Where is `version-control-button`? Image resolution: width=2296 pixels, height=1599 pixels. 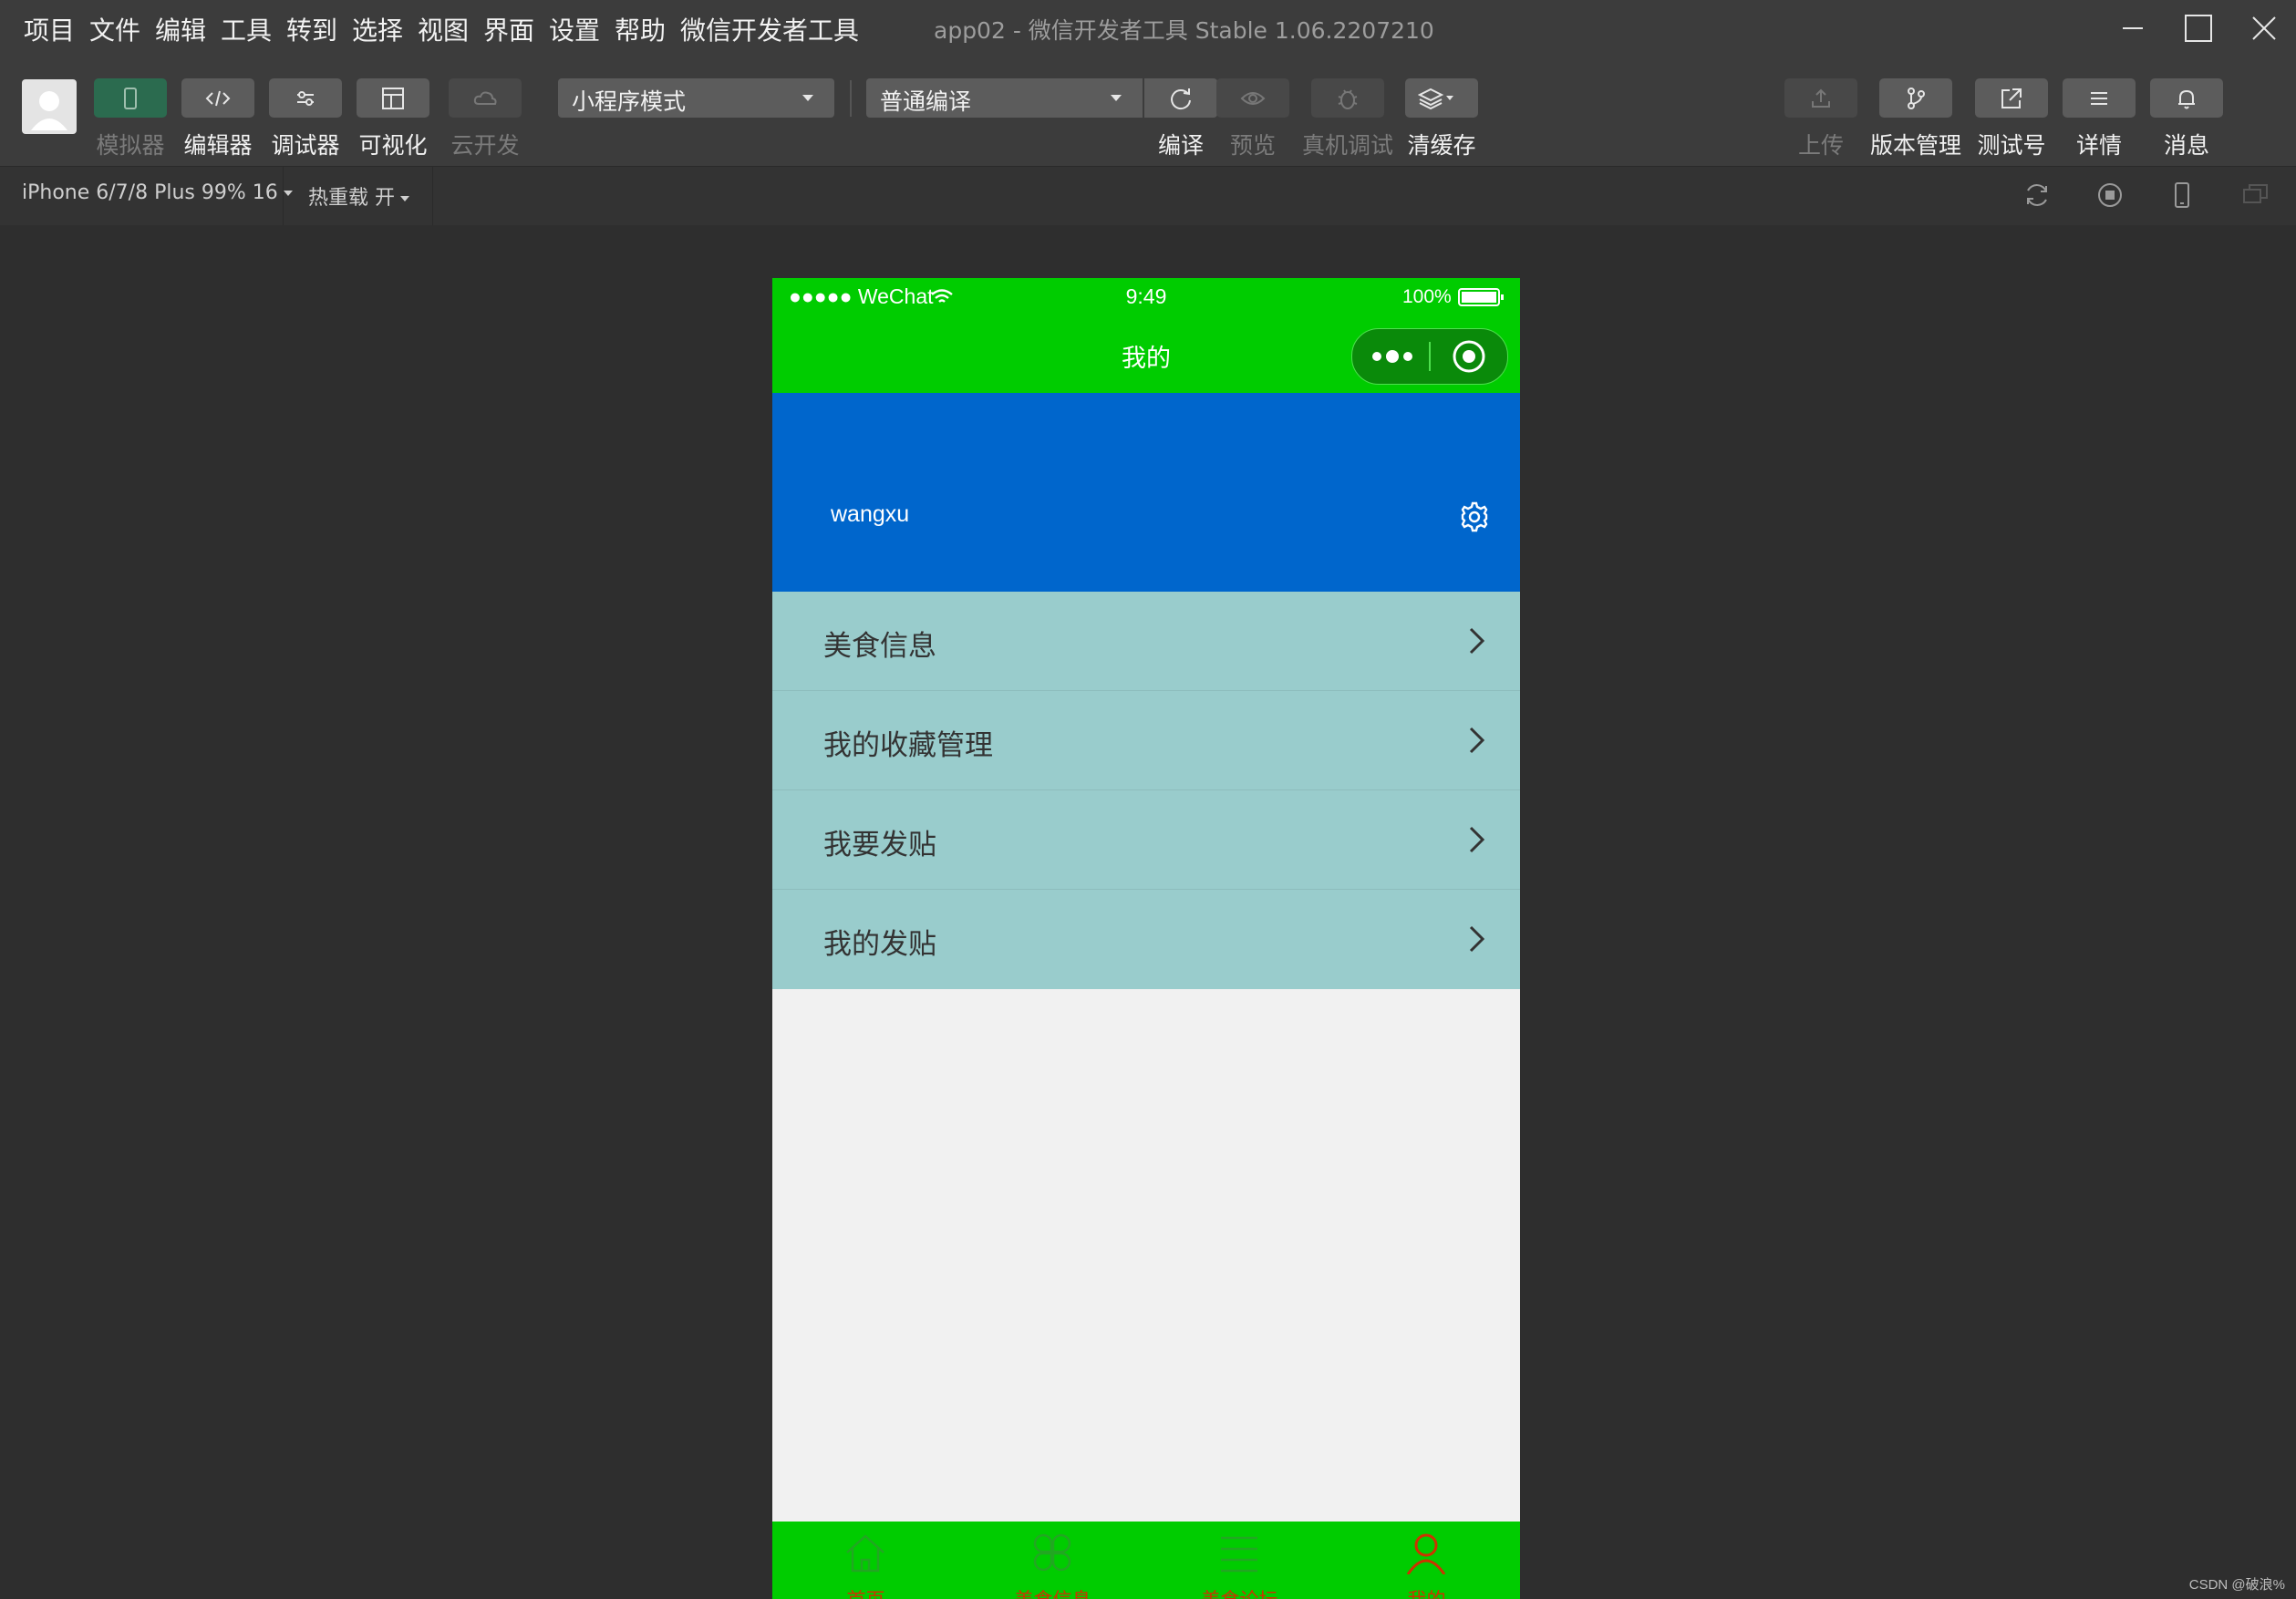
version-control-button is located at coordinates (1915, 98).